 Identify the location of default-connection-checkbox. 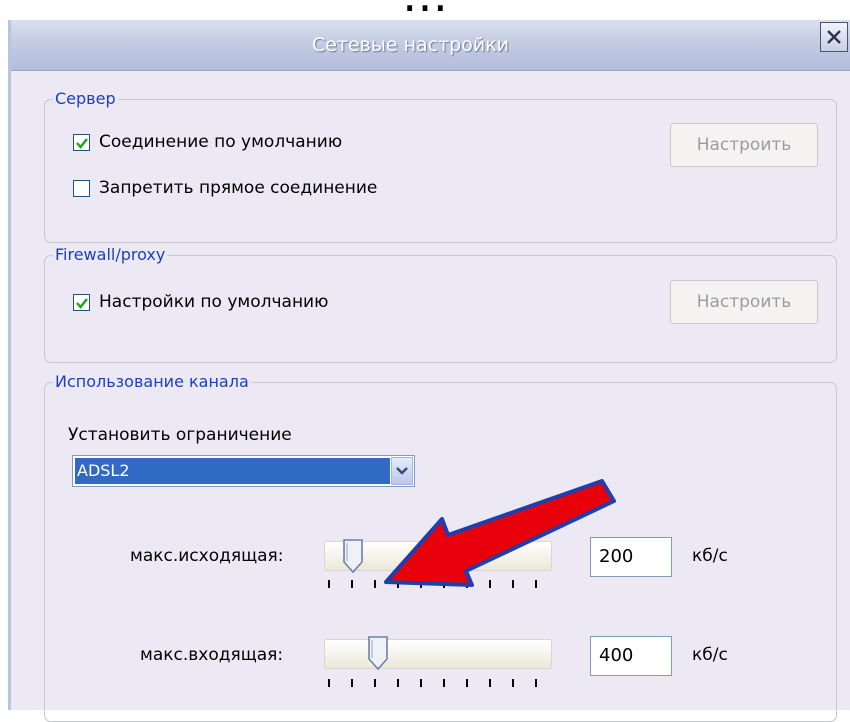
(81, 142).